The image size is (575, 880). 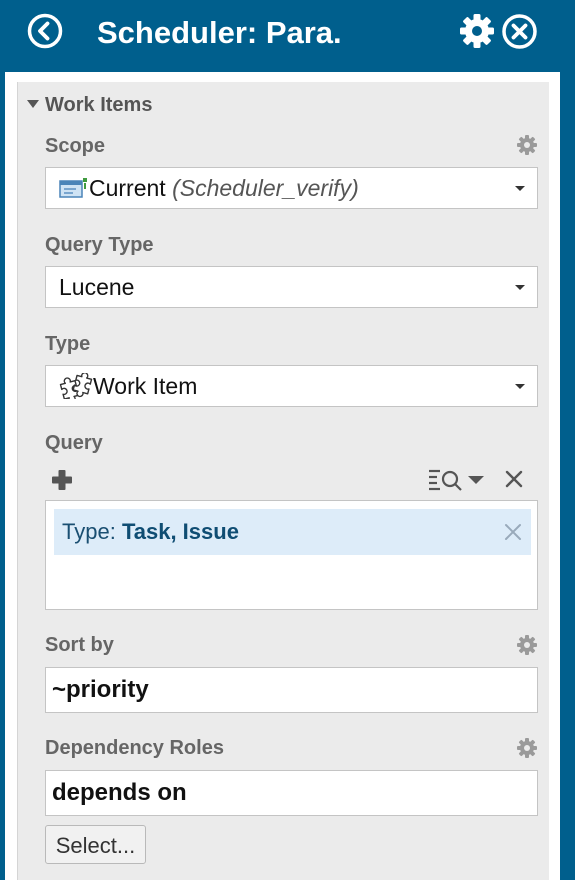 I want to click on dependency-roles-settings-button, so click(x=527, y=748).